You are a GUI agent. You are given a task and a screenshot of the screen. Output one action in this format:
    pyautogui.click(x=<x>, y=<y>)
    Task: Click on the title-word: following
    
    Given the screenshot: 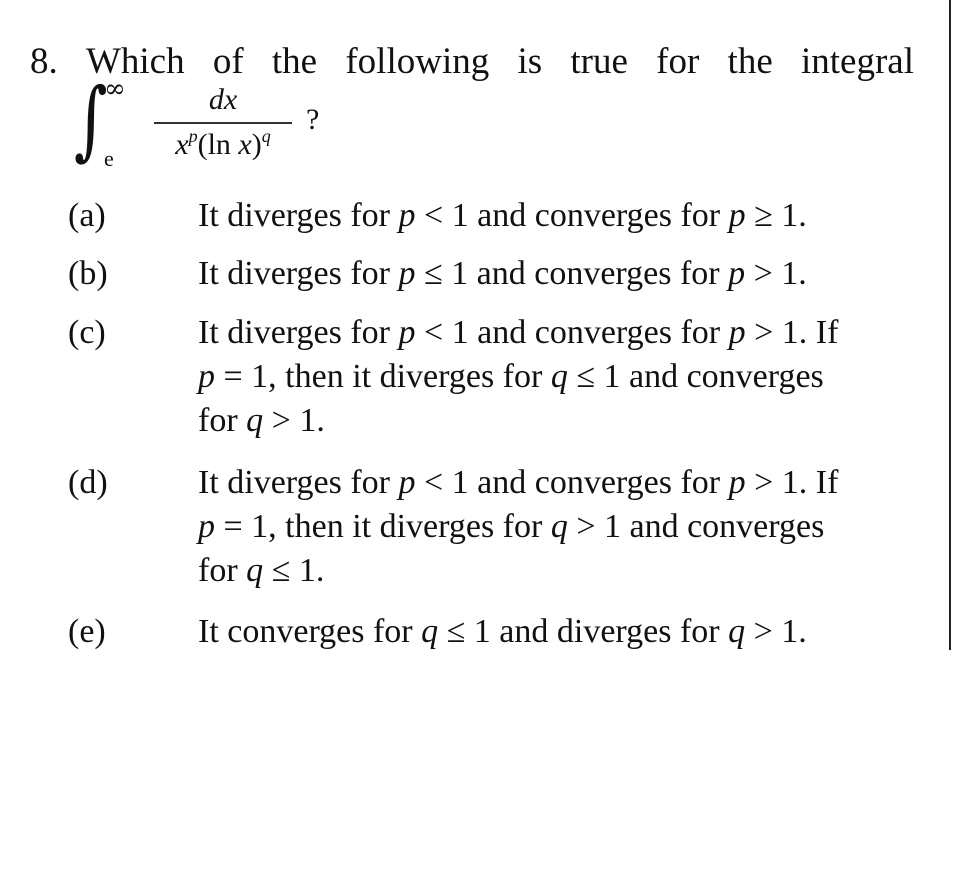 What is the action you would take?
    pyautogui.click(x=417, y=61)
    